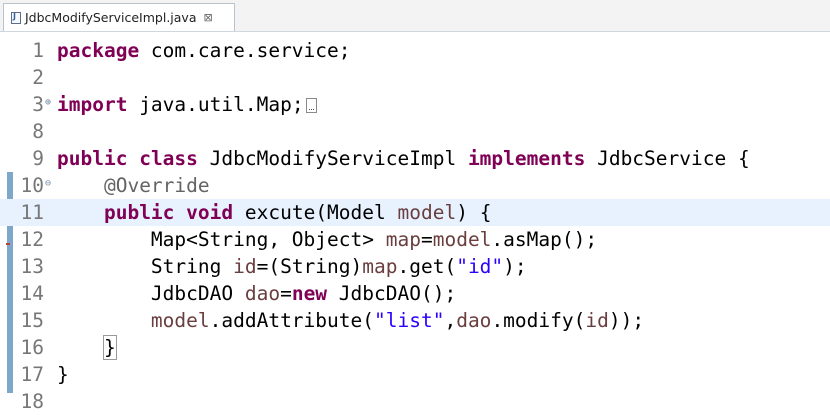 The width and height of the screenshot is (830, 415). What do you see at coordinates (38, 104) in the screenshot?
I see `line-number: 3` at bounding box center [38, 104].